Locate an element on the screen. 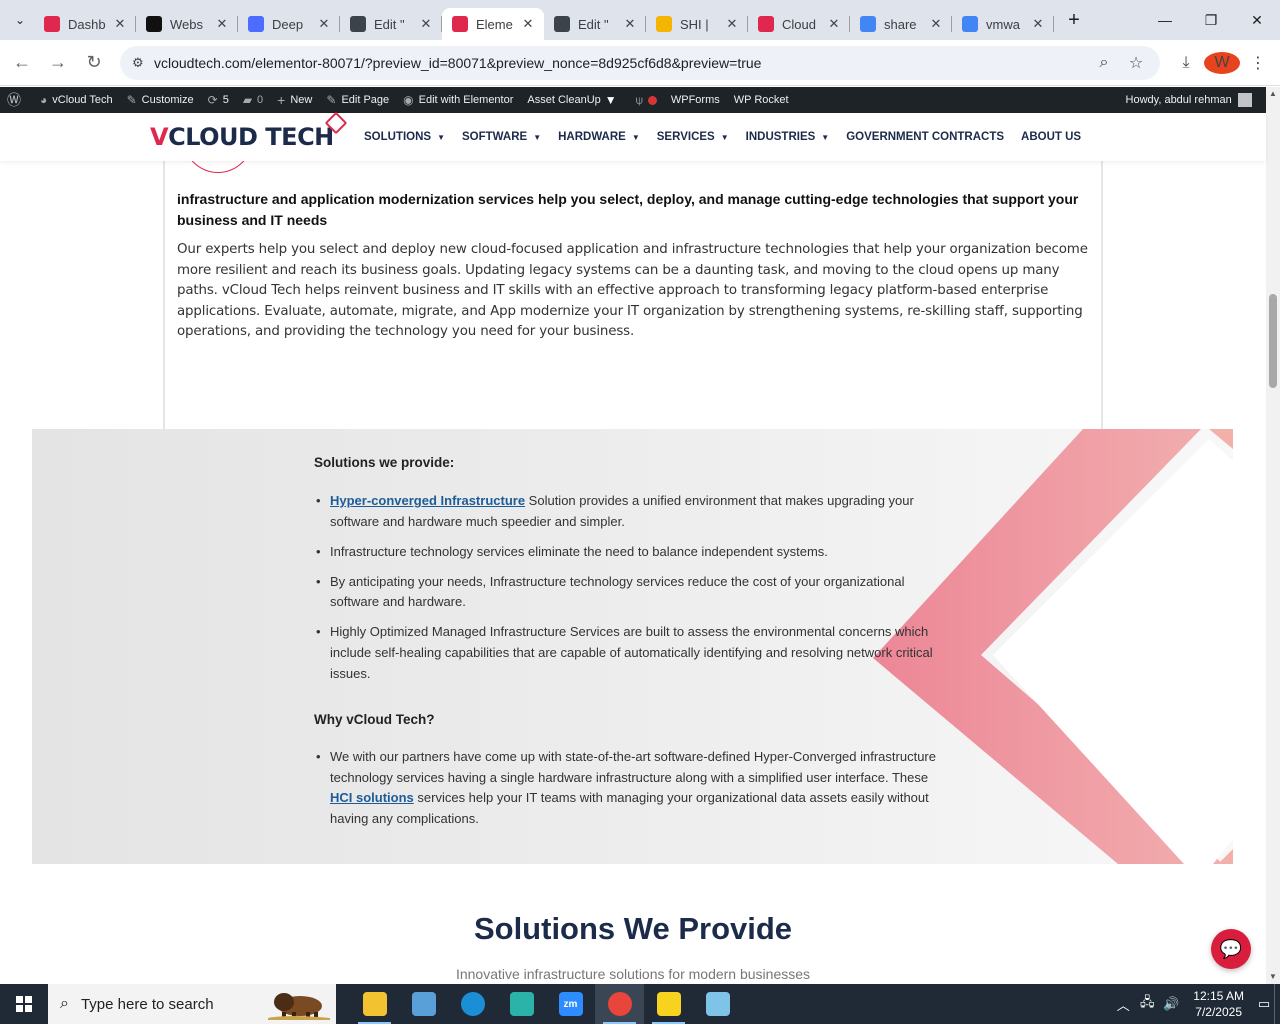 The image size is (1280, 1024). menu-kebab-icon: ⋮ is located at coordinates (1258, 63).